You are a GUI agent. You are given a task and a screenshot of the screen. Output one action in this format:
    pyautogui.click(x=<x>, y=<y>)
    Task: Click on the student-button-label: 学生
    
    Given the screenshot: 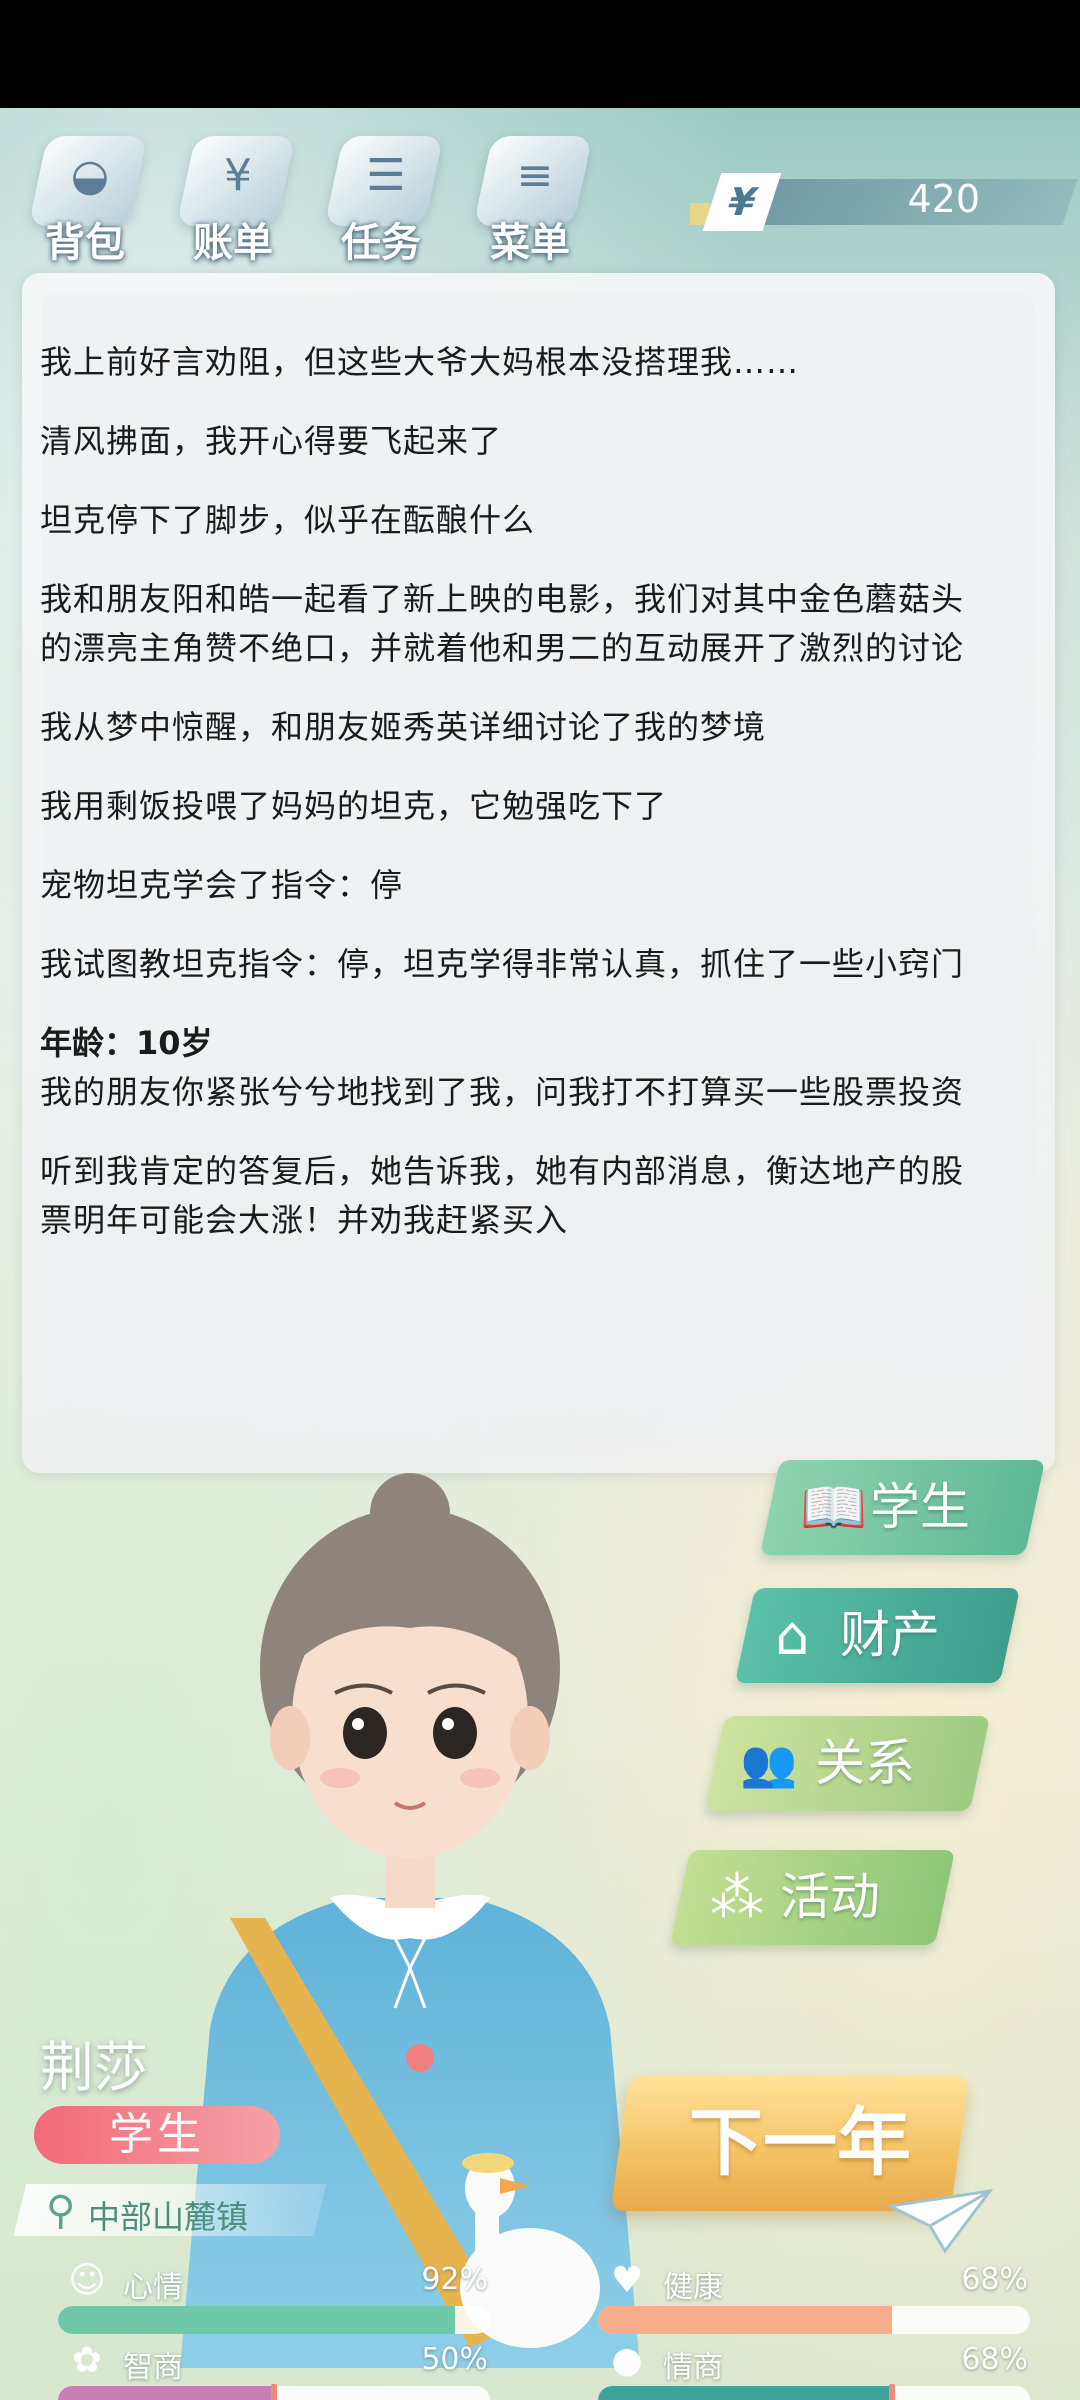 What is the action you would take?
    pyautogui.click(x=920, y=1507)
    